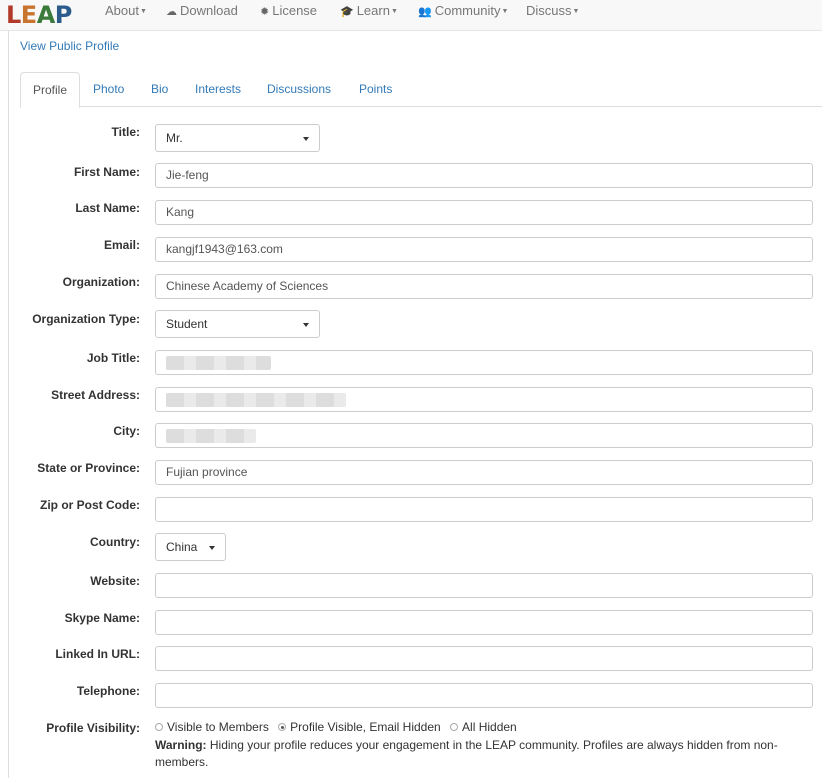  What do you see at coordinates (182, 547) in the screenshot?
I see `country-select-value: China` at bounding box center [182, 547].